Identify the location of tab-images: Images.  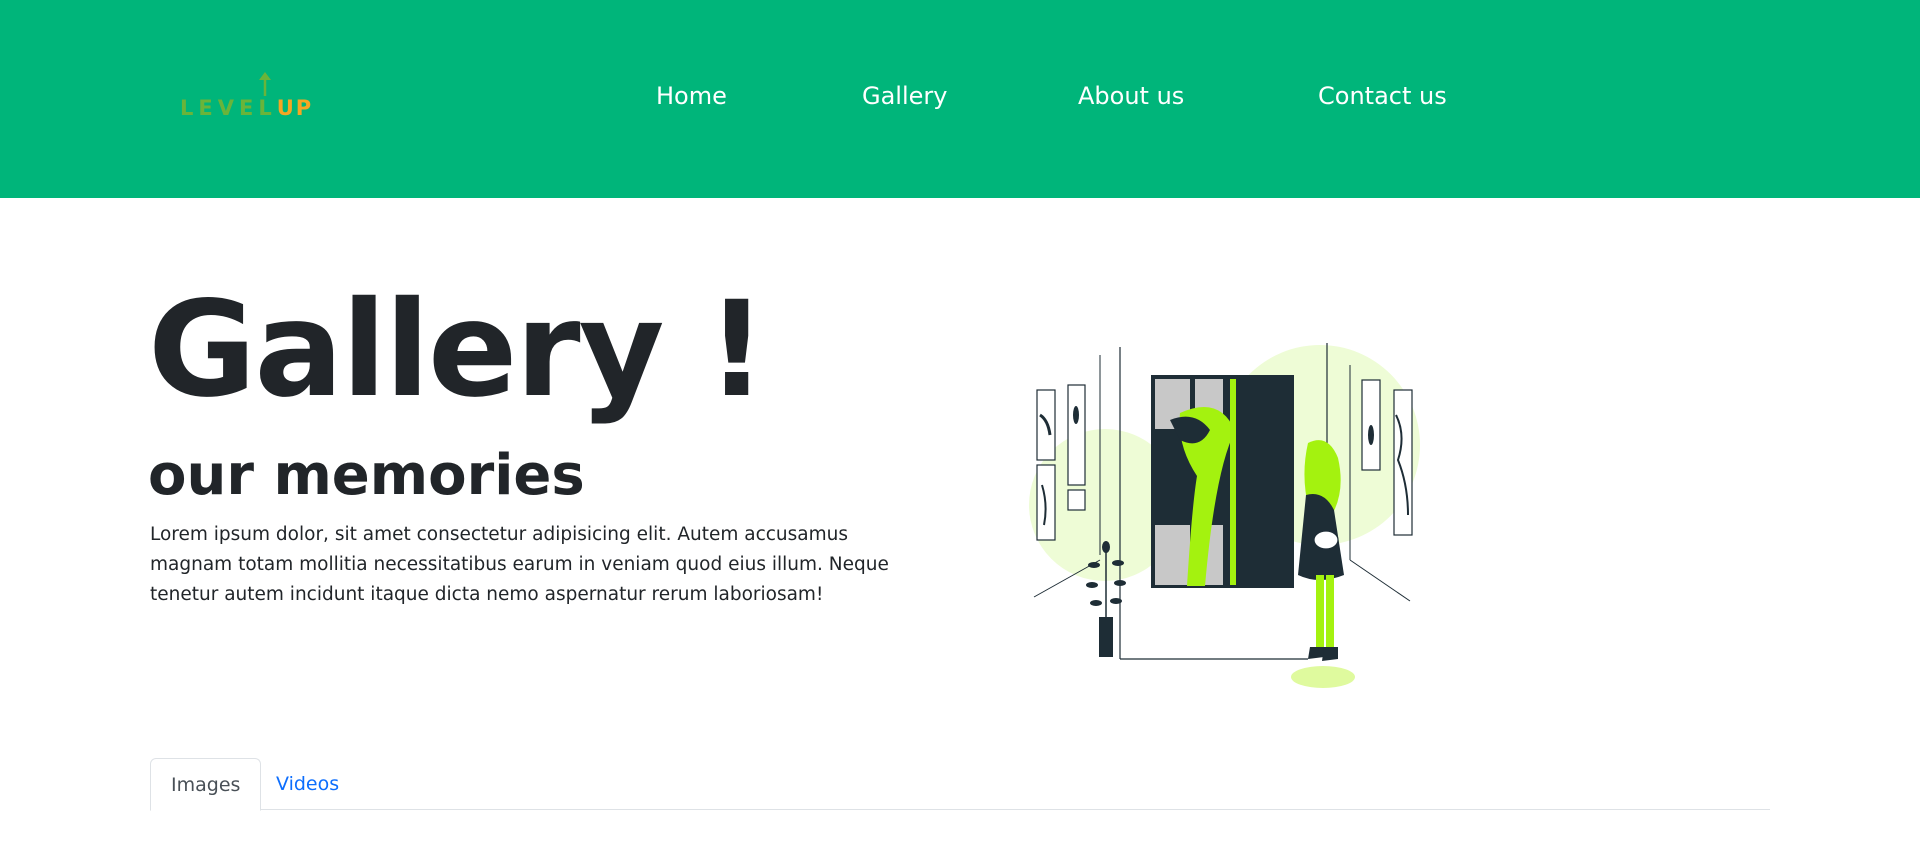
(206, 784).